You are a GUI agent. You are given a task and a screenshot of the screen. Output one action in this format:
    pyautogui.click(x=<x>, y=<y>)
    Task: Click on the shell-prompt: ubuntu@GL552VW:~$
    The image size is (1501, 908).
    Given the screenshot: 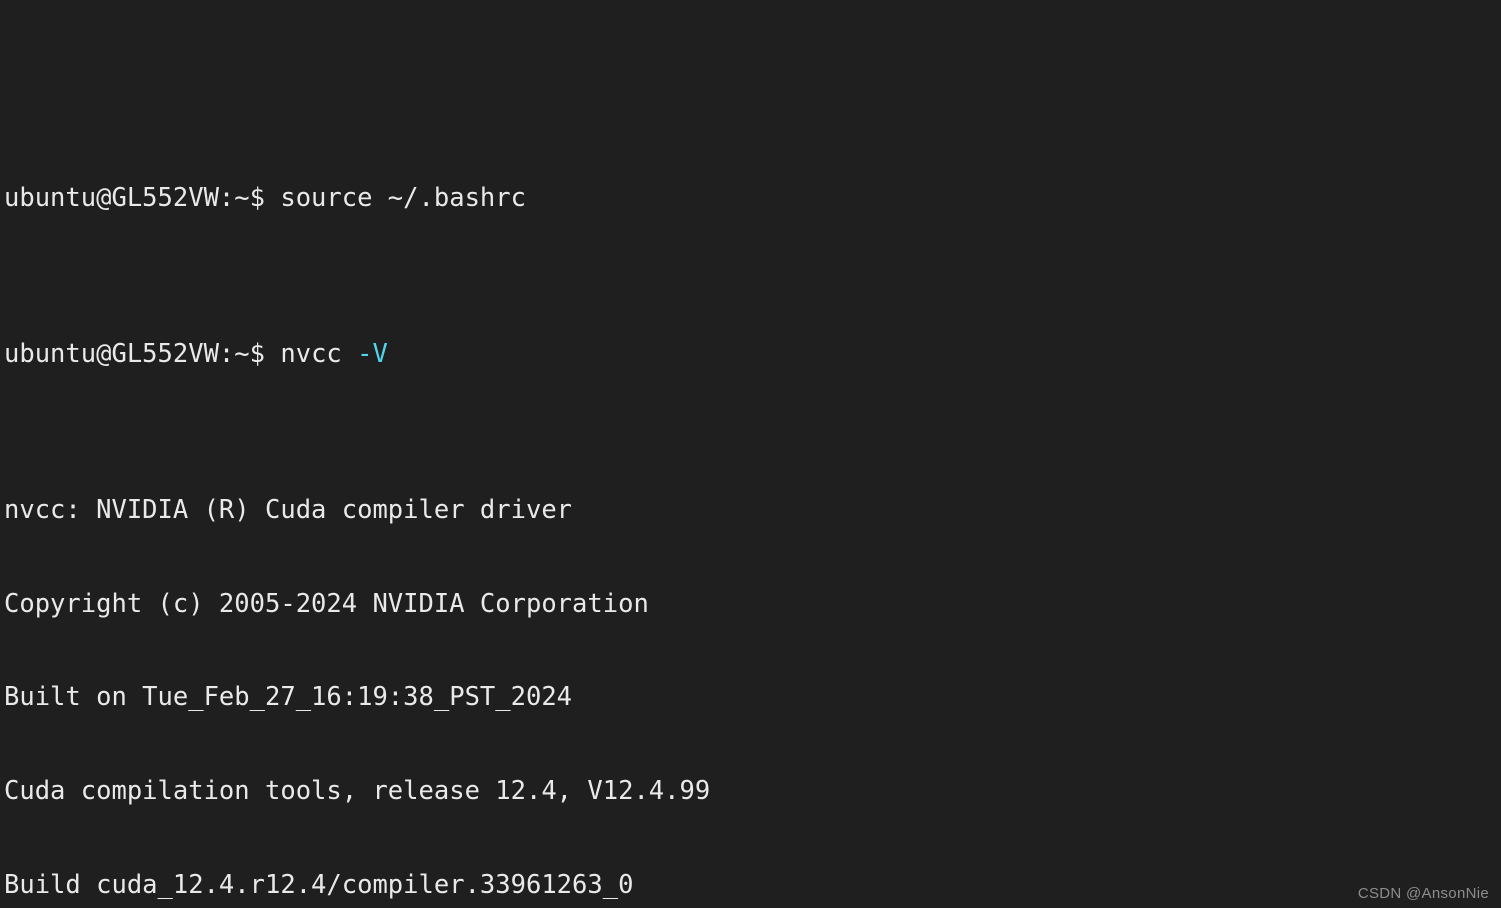 What is the action you would take?
    pyautogui.click(x=134, y=354)
    